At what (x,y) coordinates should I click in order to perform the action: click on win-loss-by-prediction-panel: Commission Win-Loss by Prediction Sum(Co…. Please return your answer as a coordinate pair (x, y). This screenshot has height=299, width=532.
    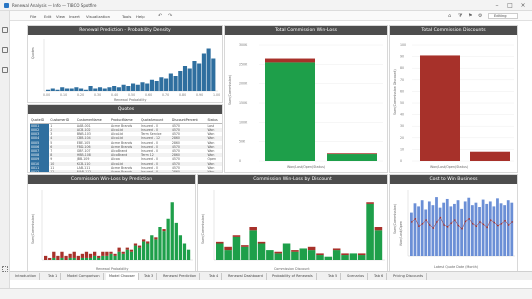
    Looking at the image, I should click on (111, 223).